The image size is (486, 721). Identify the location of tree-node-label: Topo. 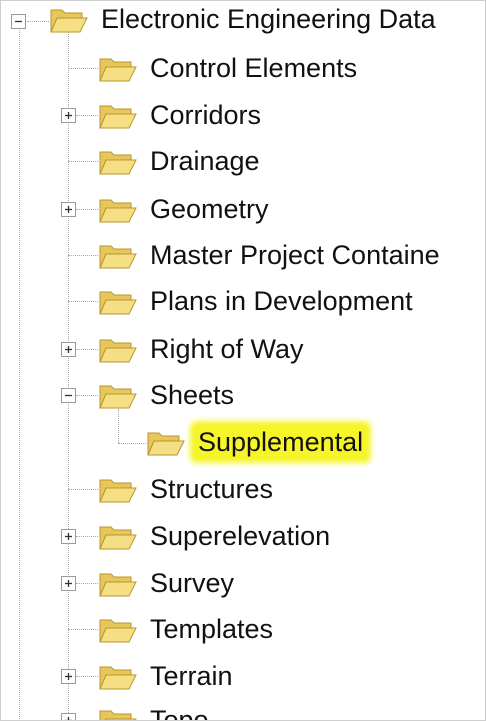
(179, 713).